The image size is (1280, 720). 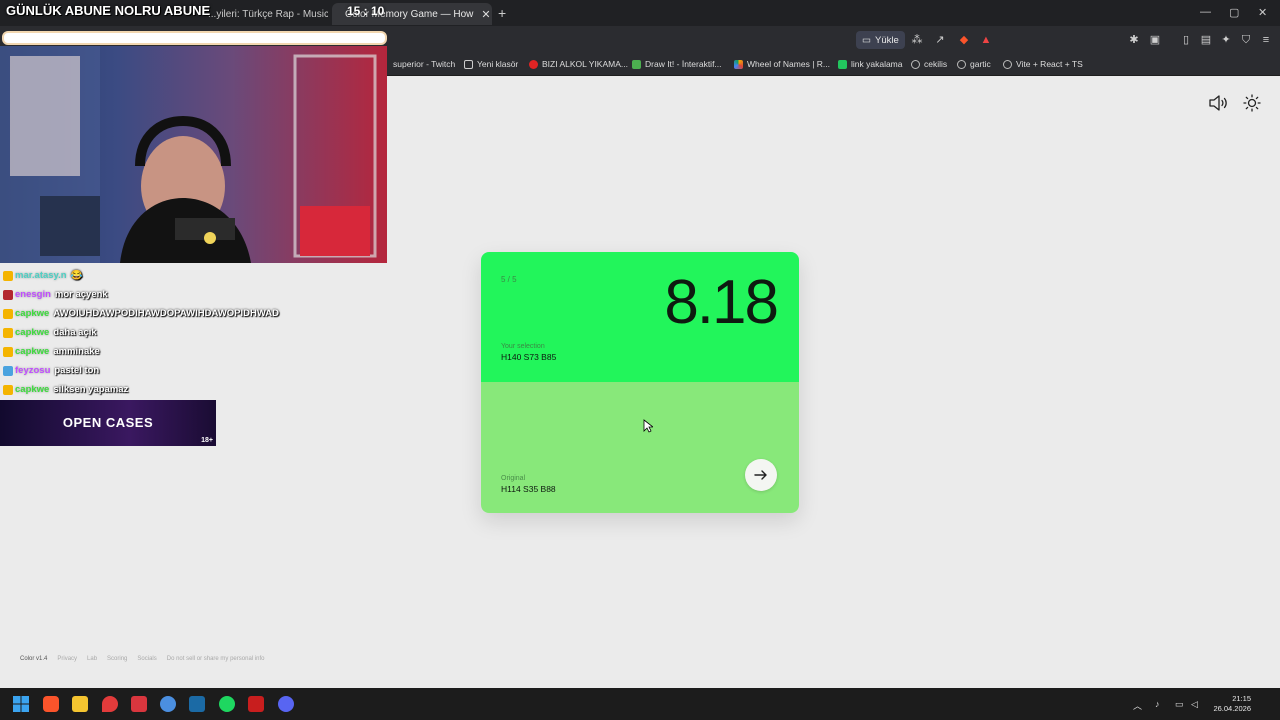 What do you see at coordinates (146, 659) in the screenshot?
I see `footer-socials-link: Socials` at bounding box center [146, 659].